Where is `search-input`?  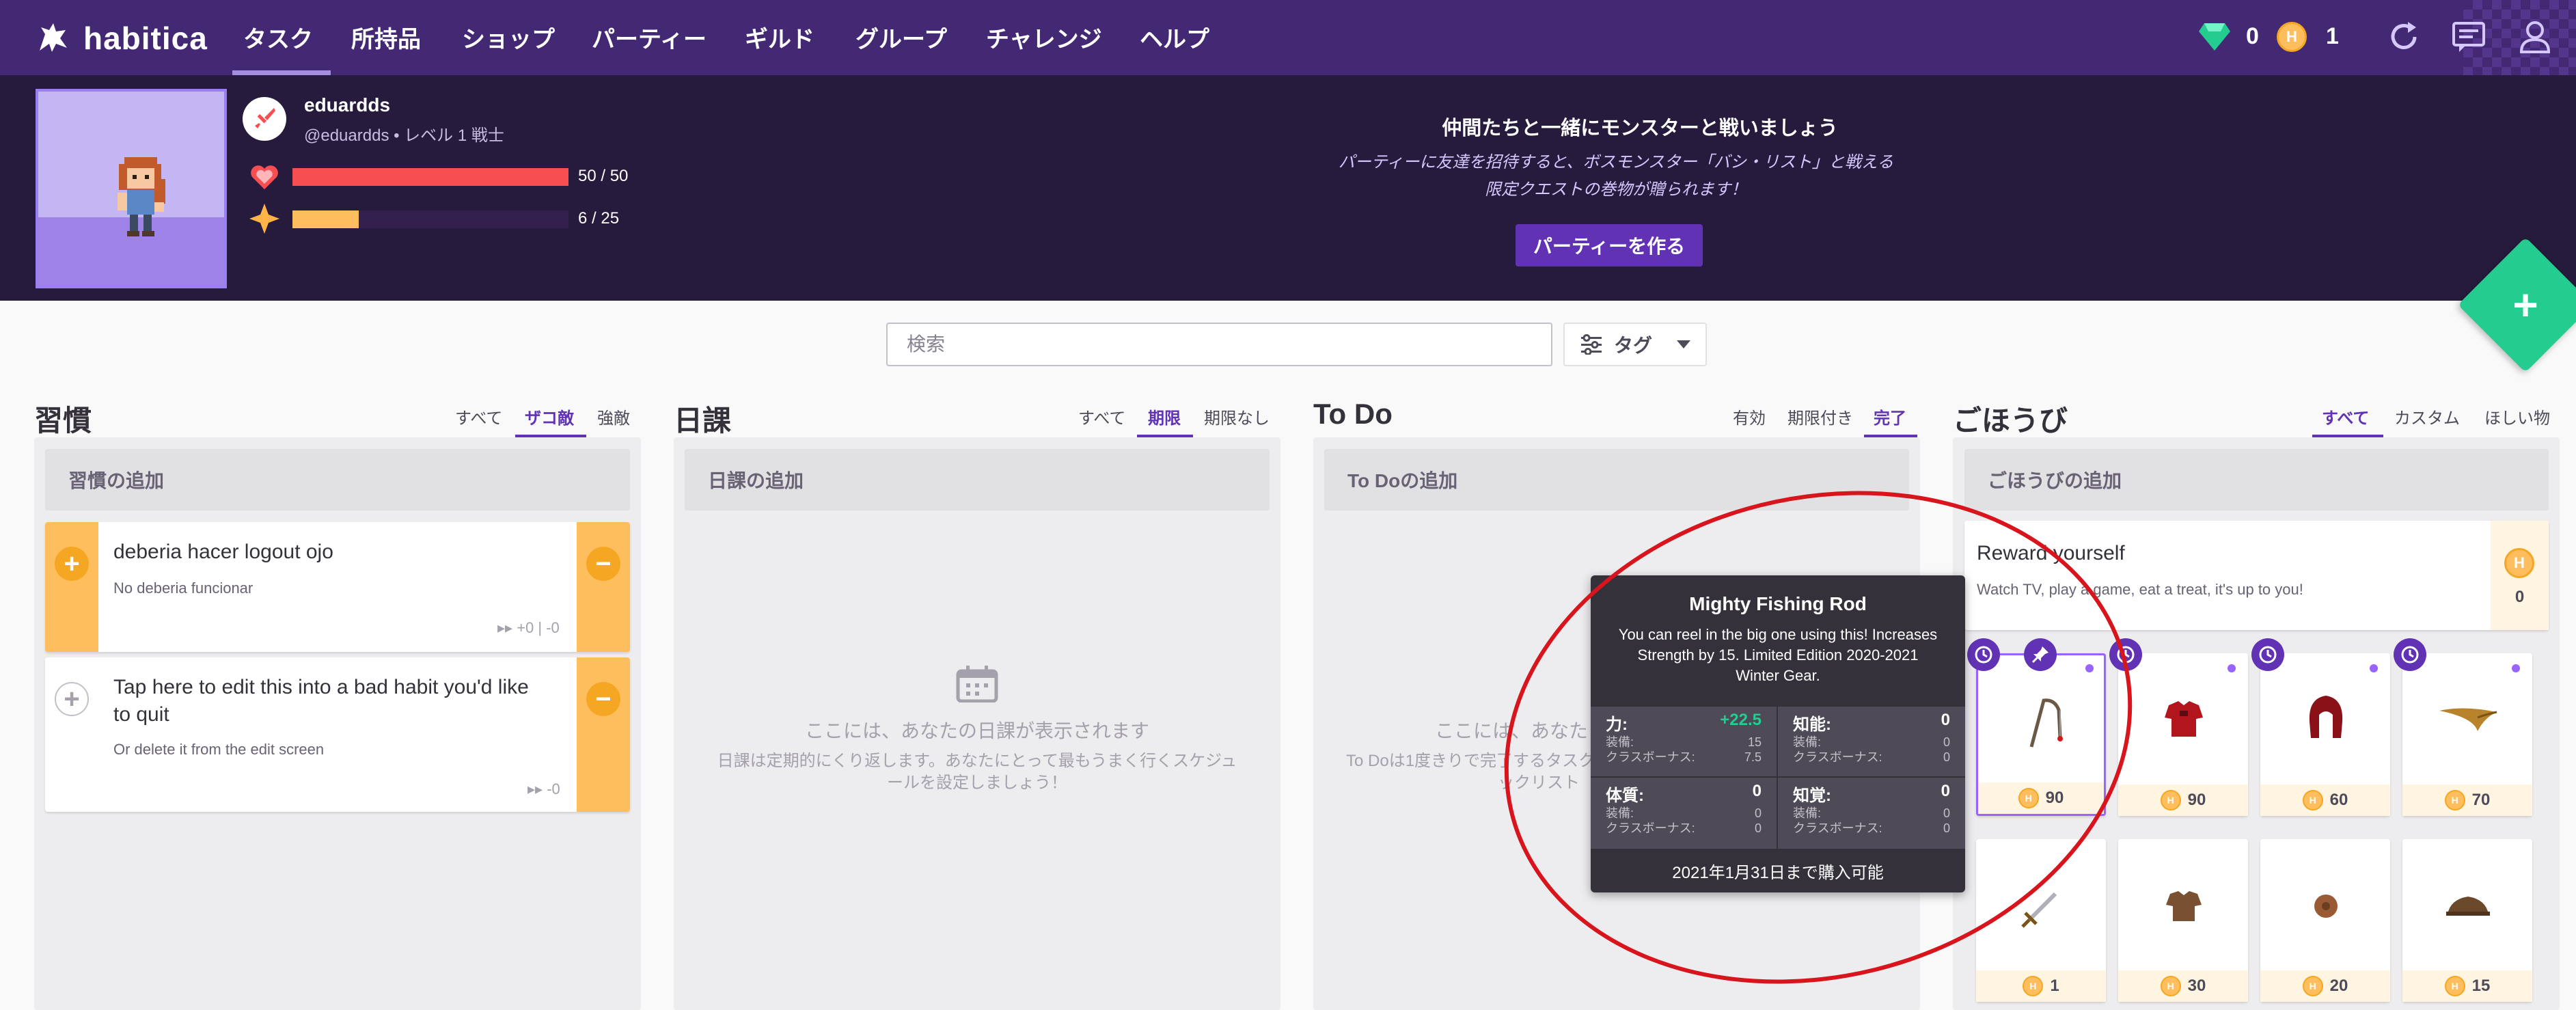
search-input is located at coordinates (1219, 344).